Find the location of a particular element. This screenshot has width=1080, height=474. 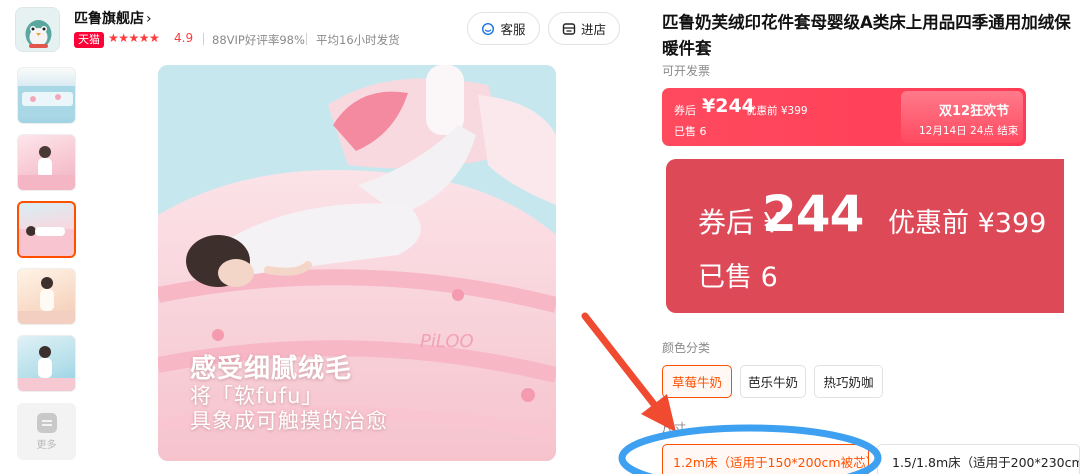

size-option-1-2m: 1.2m床（适用于150*200cm被芯） is located at coordinates (765, 459).